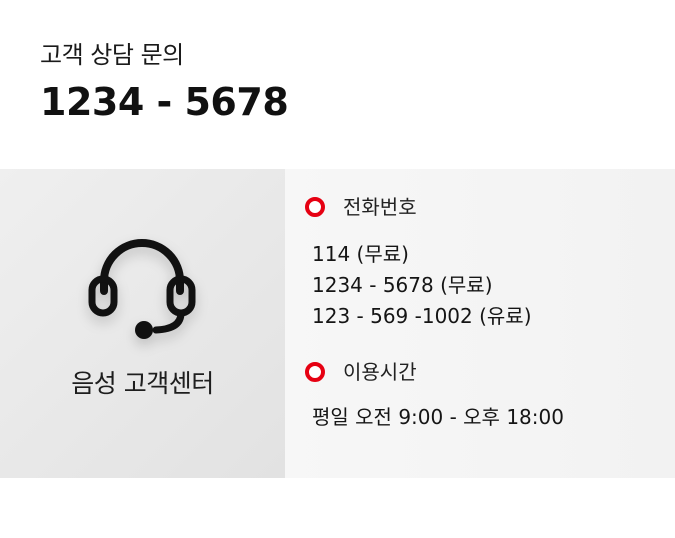 The image size is (675, 538). What do you see at coordinates (142, 289) in the screenshot?
I see `headset-icon` at bounding box center [142, 289].